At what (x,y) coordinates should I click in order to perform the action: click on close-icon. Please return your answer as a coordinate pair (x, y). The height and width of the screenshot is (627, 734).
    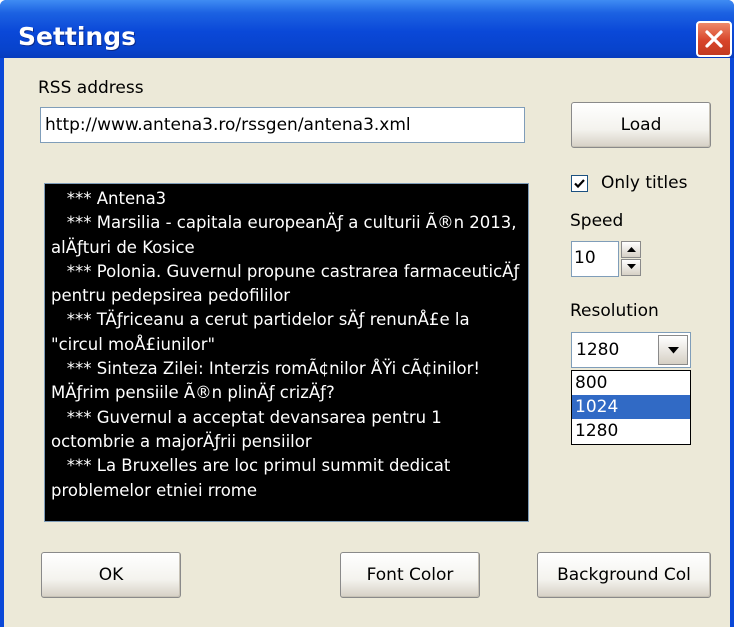
    Looking at the image, I should click on (714, 39).